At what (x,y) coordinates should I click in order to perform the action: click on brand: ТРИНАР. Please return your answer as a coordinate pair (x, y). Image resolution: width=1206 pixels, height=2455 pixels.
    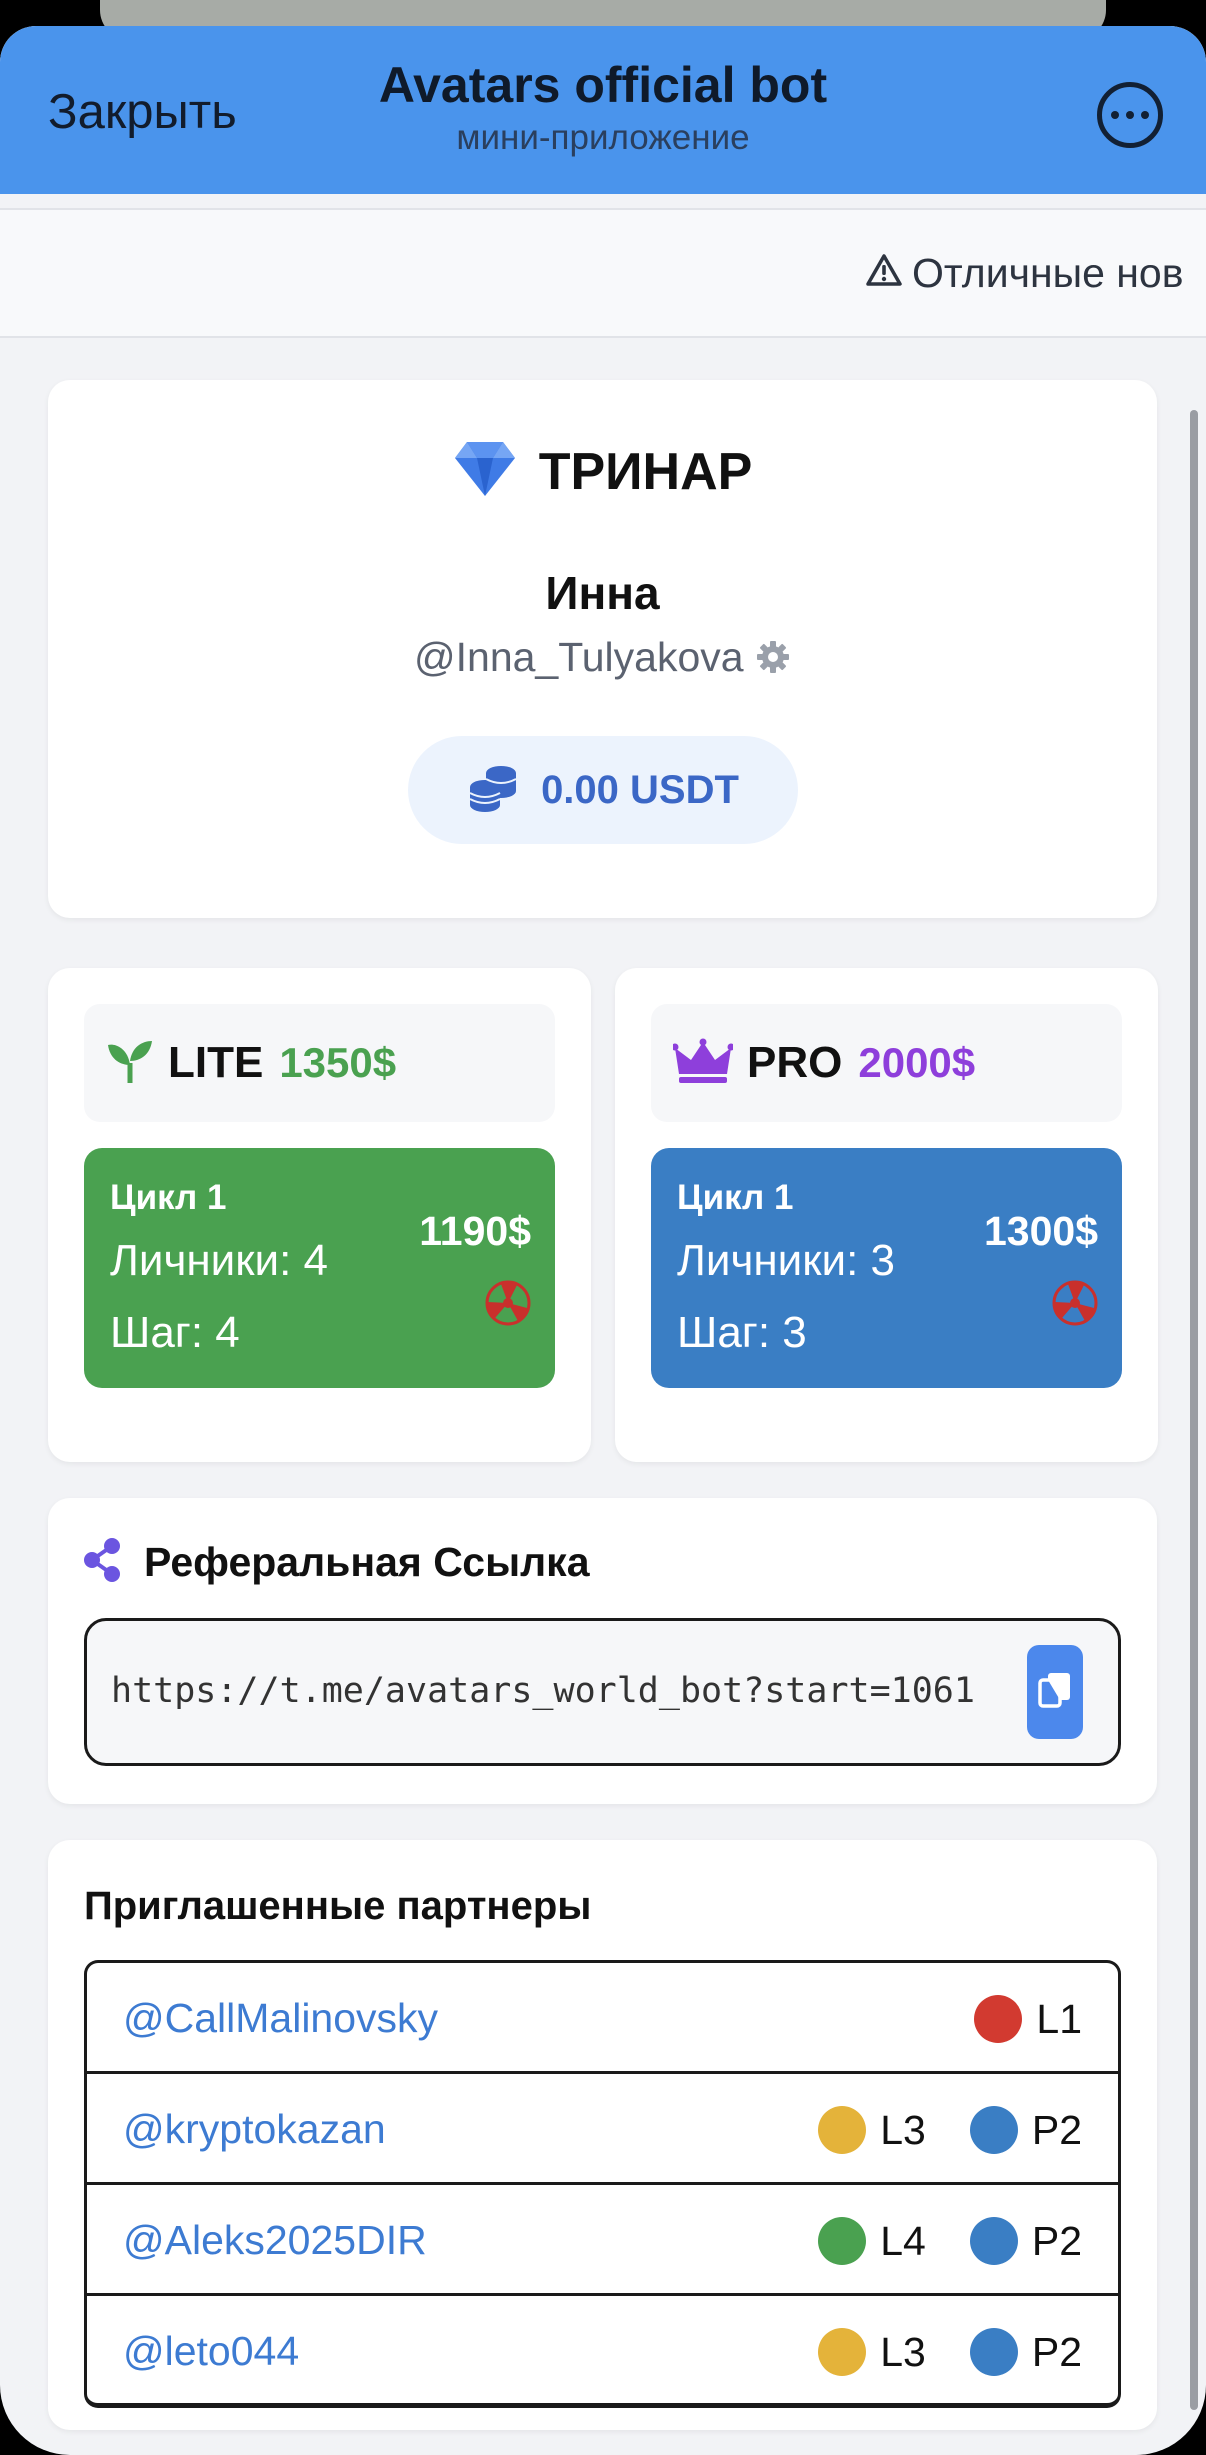
    Looking at the image, I should click on (602, 471).